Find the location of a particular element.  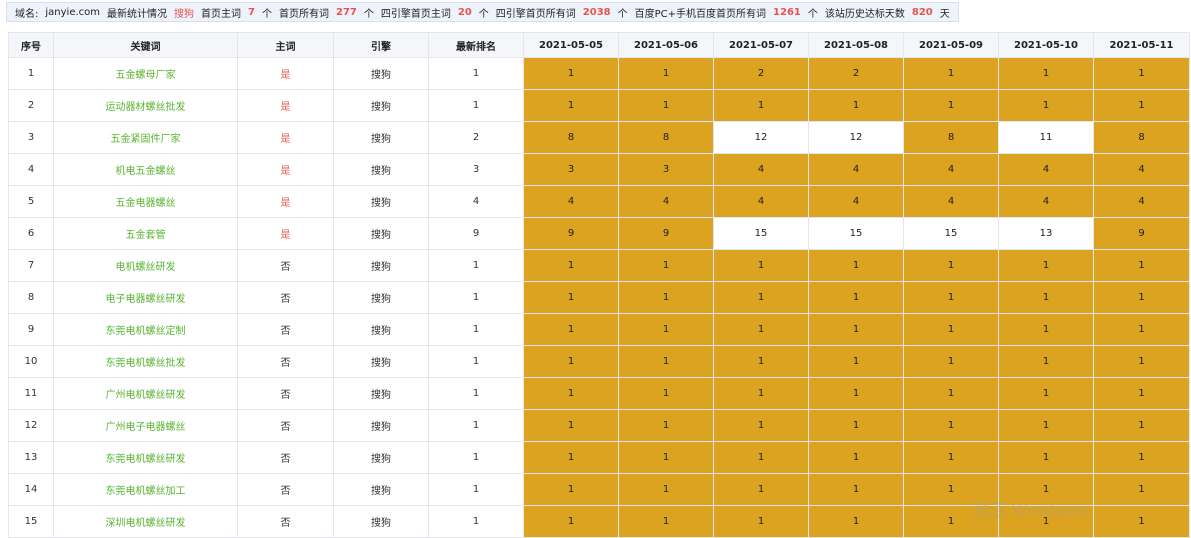

table-row: 13 东莞电机螺丝研发否搜狗 1 1 1 1 1 1 1 1 is located at coordinates (599, 457).